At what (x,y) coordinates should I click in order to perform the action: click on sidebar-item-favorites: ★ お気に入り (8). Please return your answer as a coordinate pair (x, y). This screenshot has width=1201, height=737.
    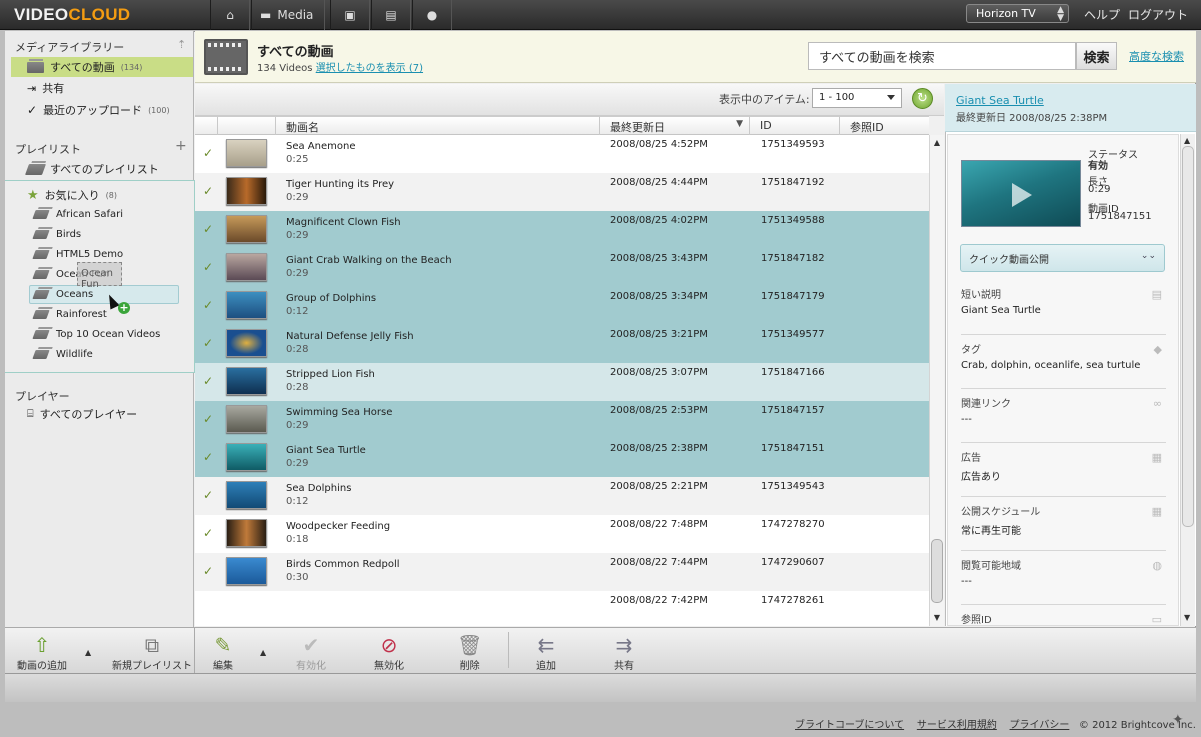
    Looking at the image, I should click on (102, 195).